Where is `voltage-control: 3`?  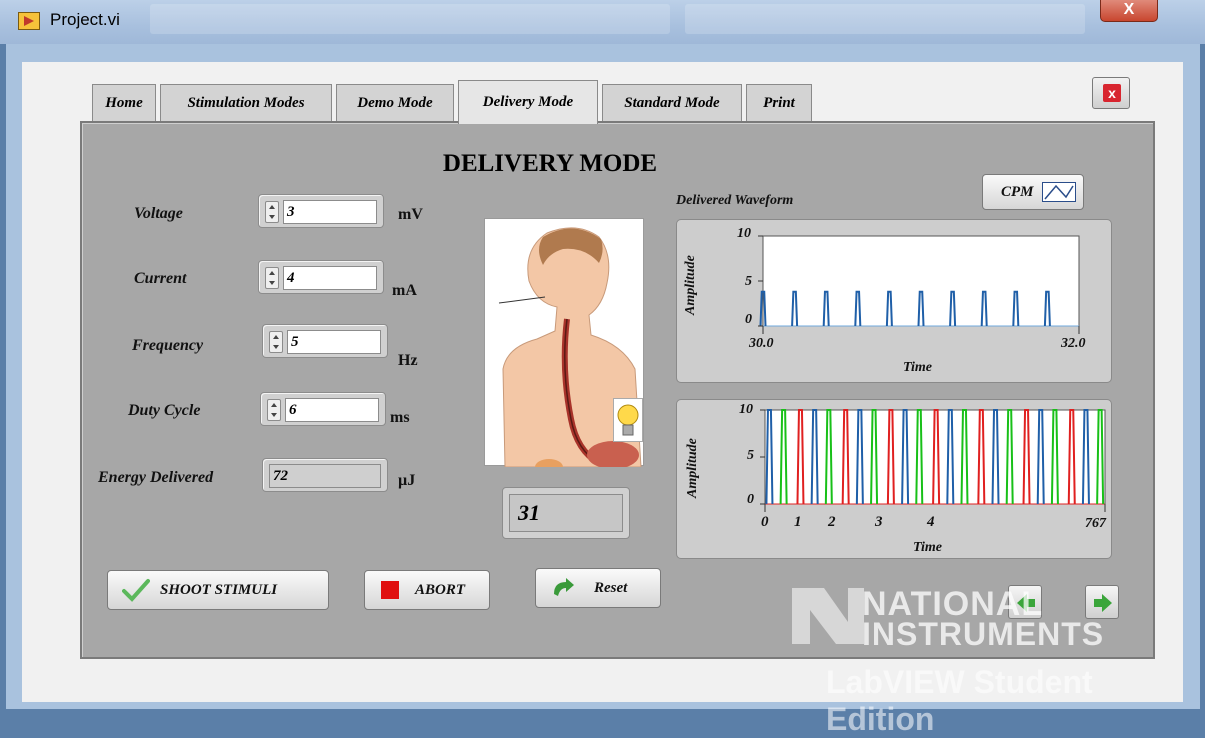
voltage-control: 3 is located at coordinates (321, 211).